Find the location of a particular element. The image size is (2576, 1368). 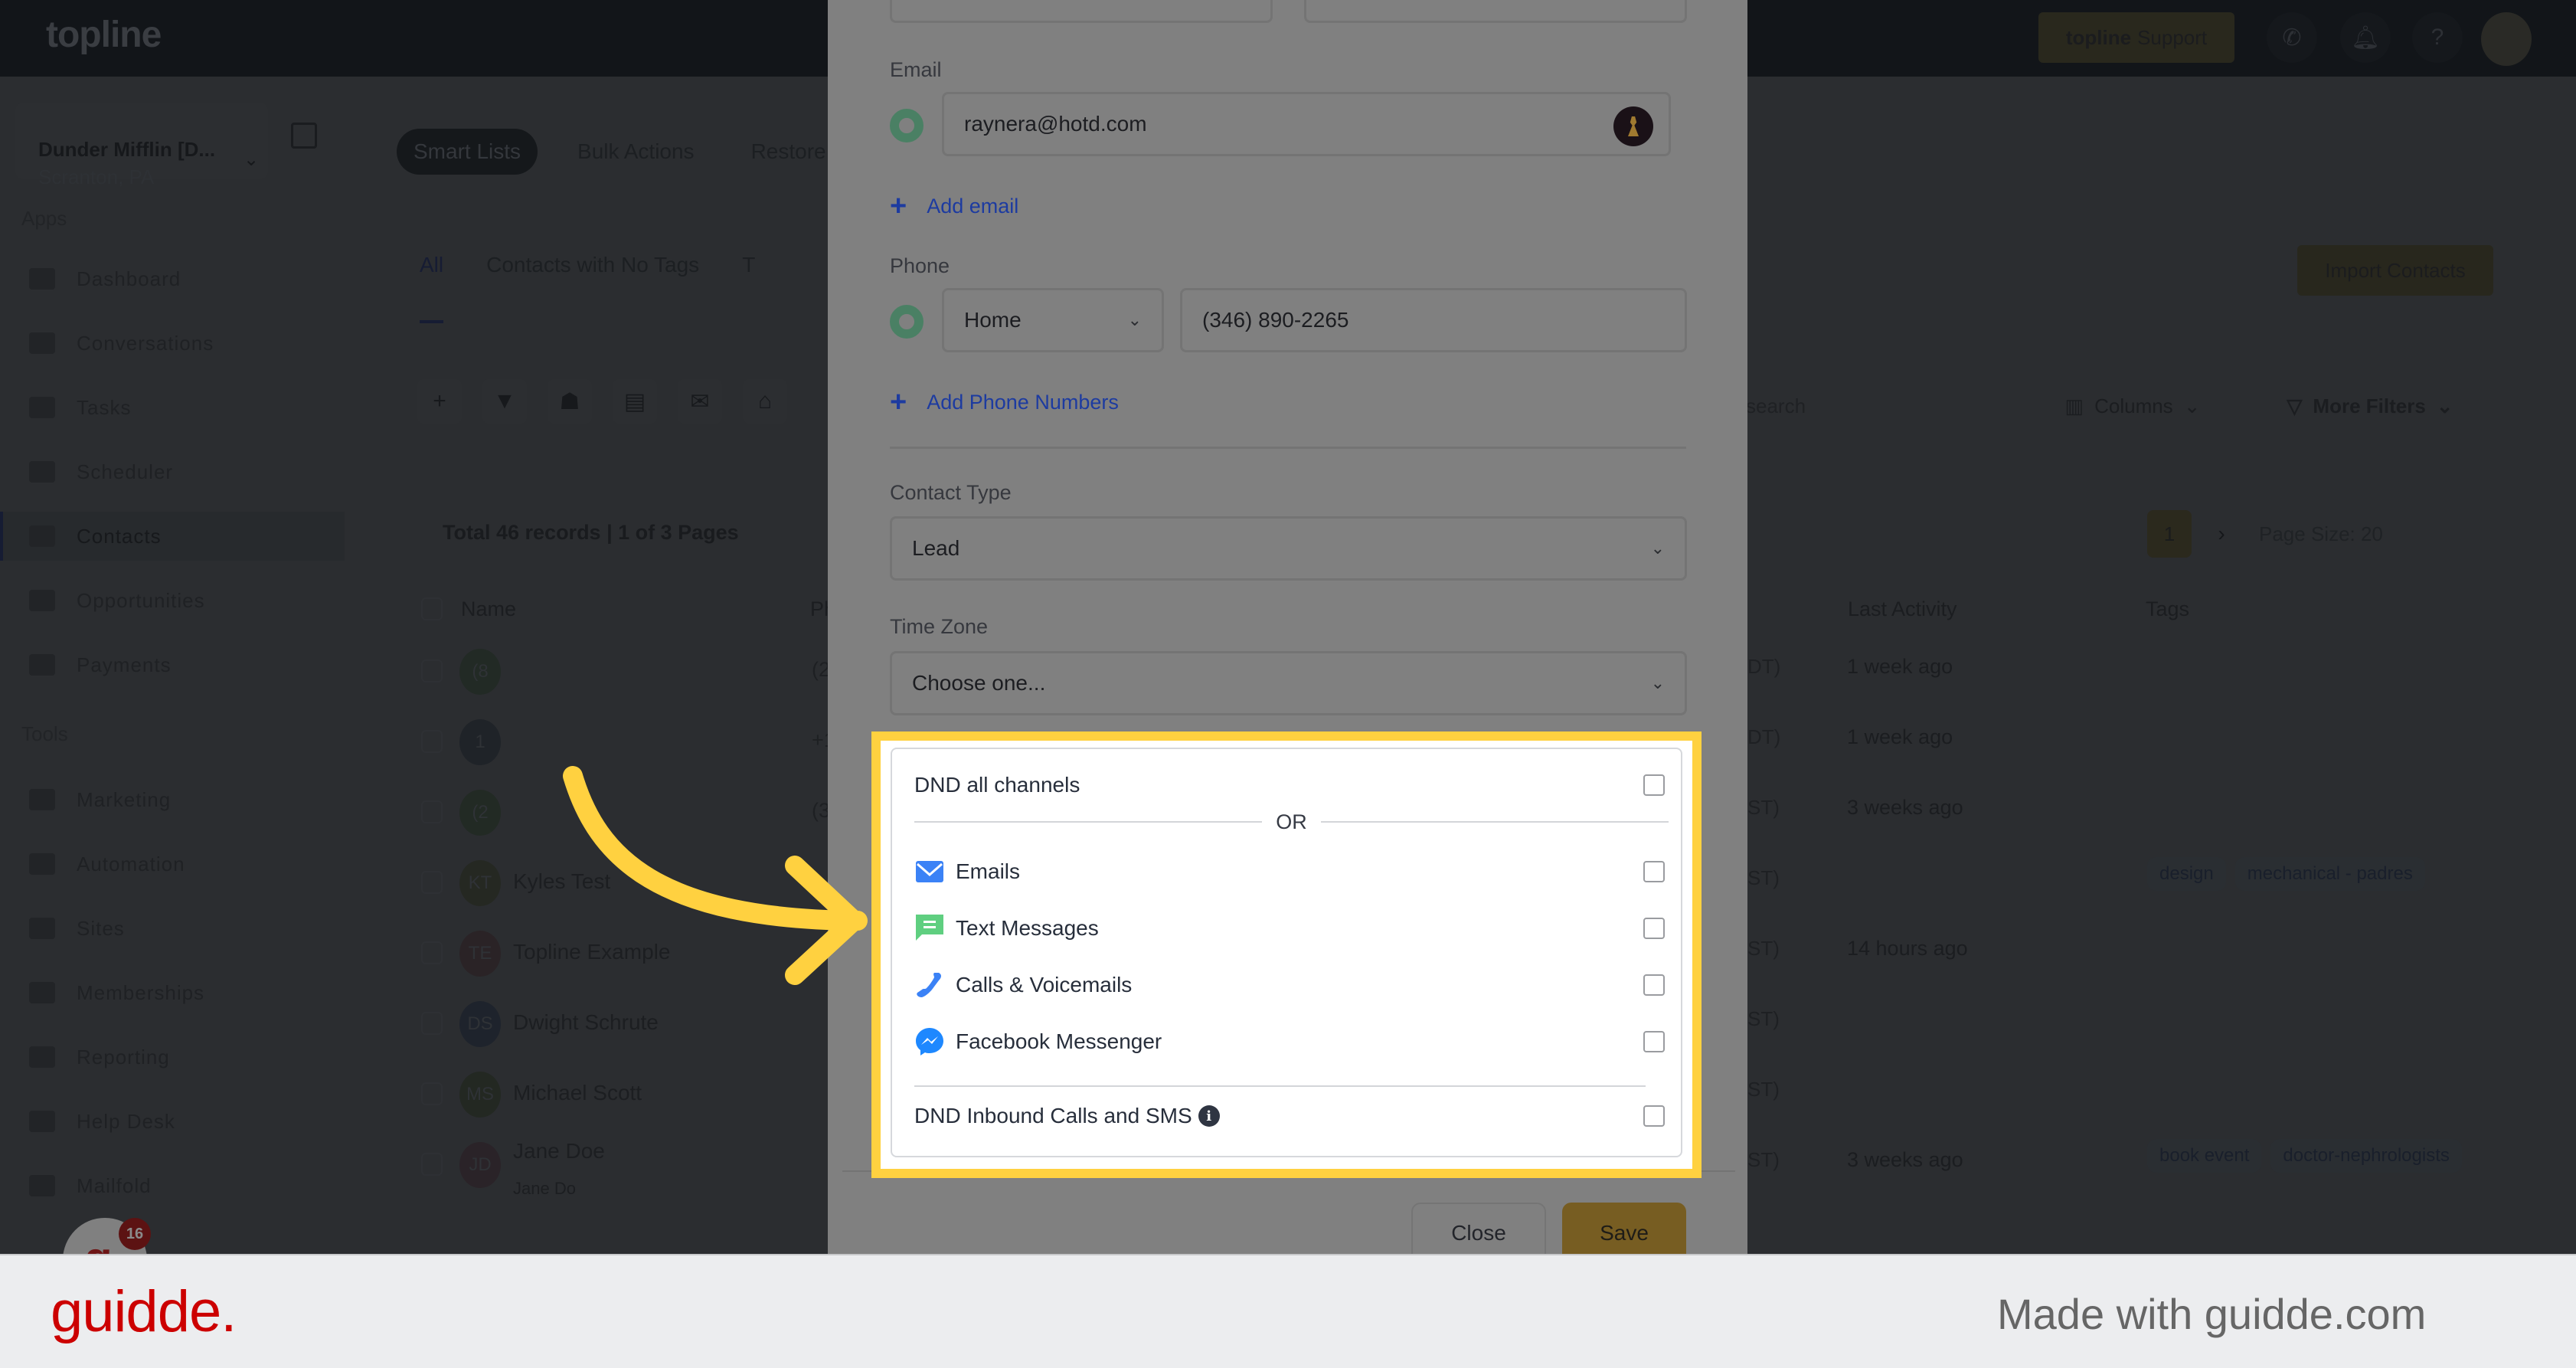

sidebar-item-dashboard: Dashboard is located at coordinates (172, 278).